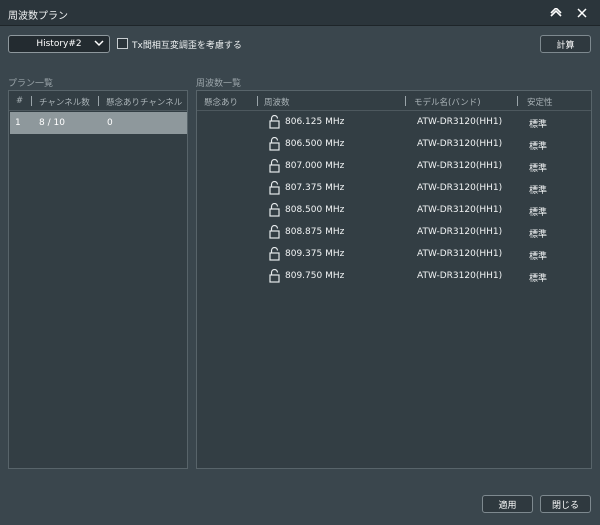 Image resolution: width=600 pixels, height=525 pixels. Describe the element at coordinates (315, 276) in the screenshot. I see `frequency-value: 809.750 MHz` at that location.